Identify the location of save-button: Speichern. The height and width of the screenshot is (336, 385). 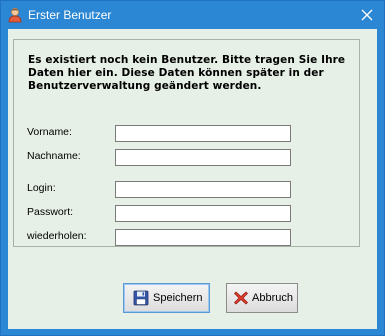
(166, 298).